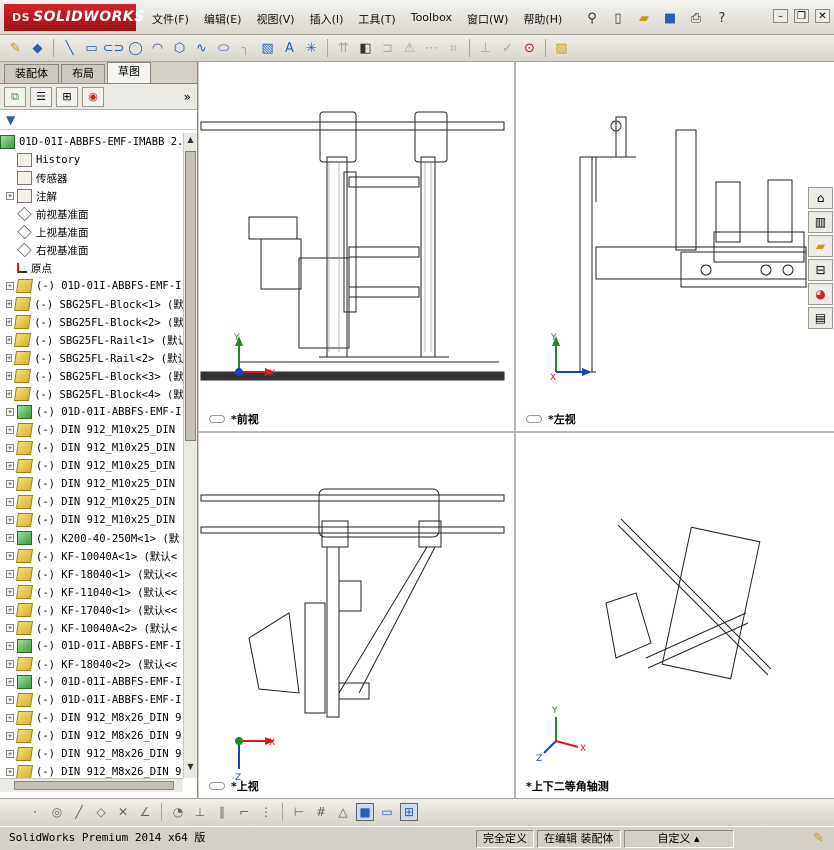 The height and width of the screenshot is (850, 834). I want to click on tree-root: 01D-01I-ABBFS-EMF-IMABB 2.:, so click(91, 142).